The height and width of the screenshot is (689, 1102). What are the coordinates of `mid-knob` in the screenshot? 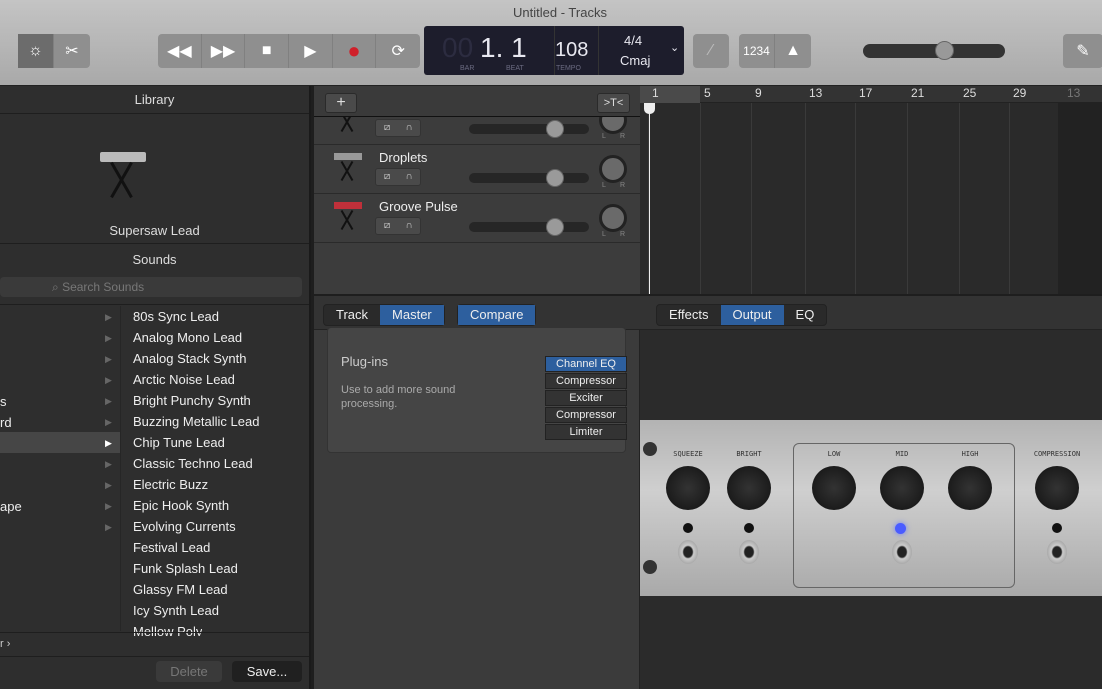 It's located at (902, 488).